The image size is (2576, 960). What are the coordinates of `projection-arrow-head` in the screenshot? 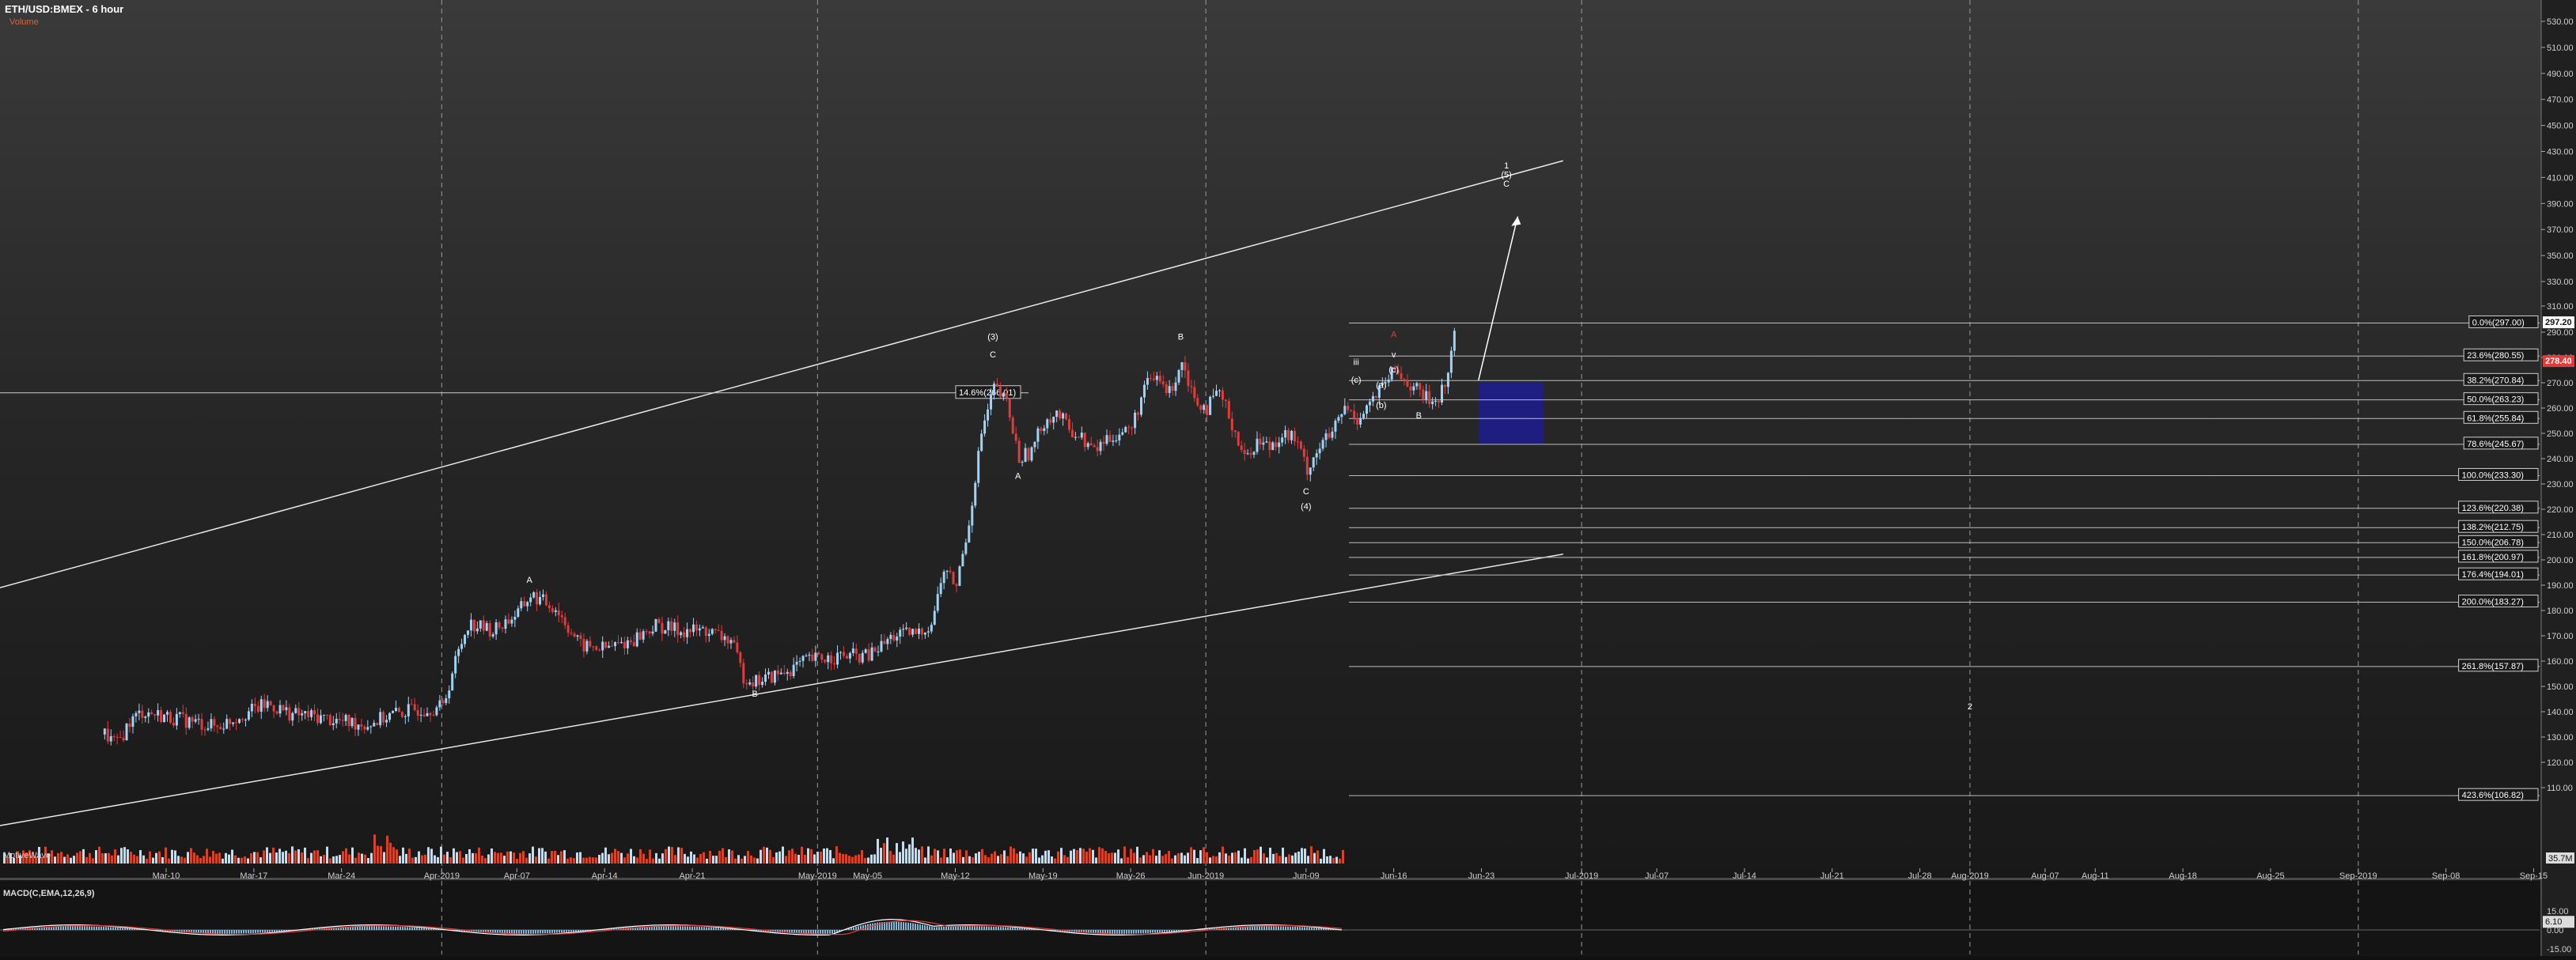 It's located at (1516, 221).